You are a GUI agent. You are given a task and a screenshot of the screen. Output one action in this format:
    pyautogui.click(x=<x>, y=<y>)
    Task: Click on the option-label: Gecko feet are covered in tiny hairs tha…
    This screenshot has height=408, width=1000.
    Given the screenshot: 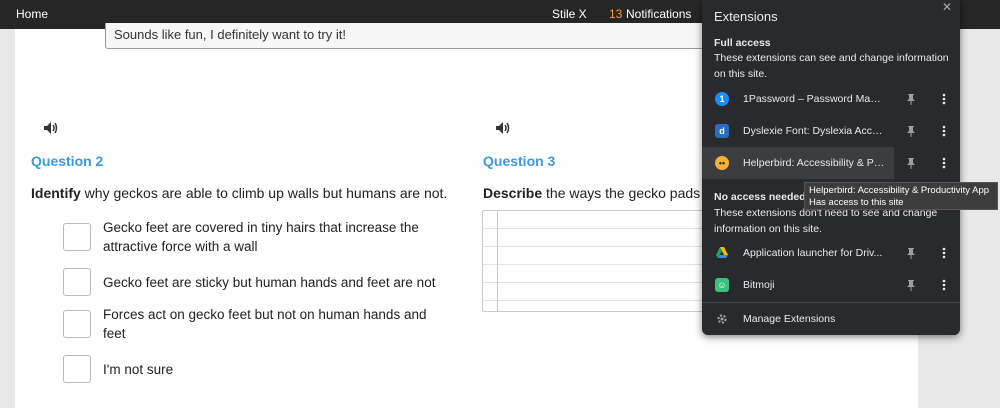 What is the action you would take?
    pyautogui.click(x=261, y=237)
    